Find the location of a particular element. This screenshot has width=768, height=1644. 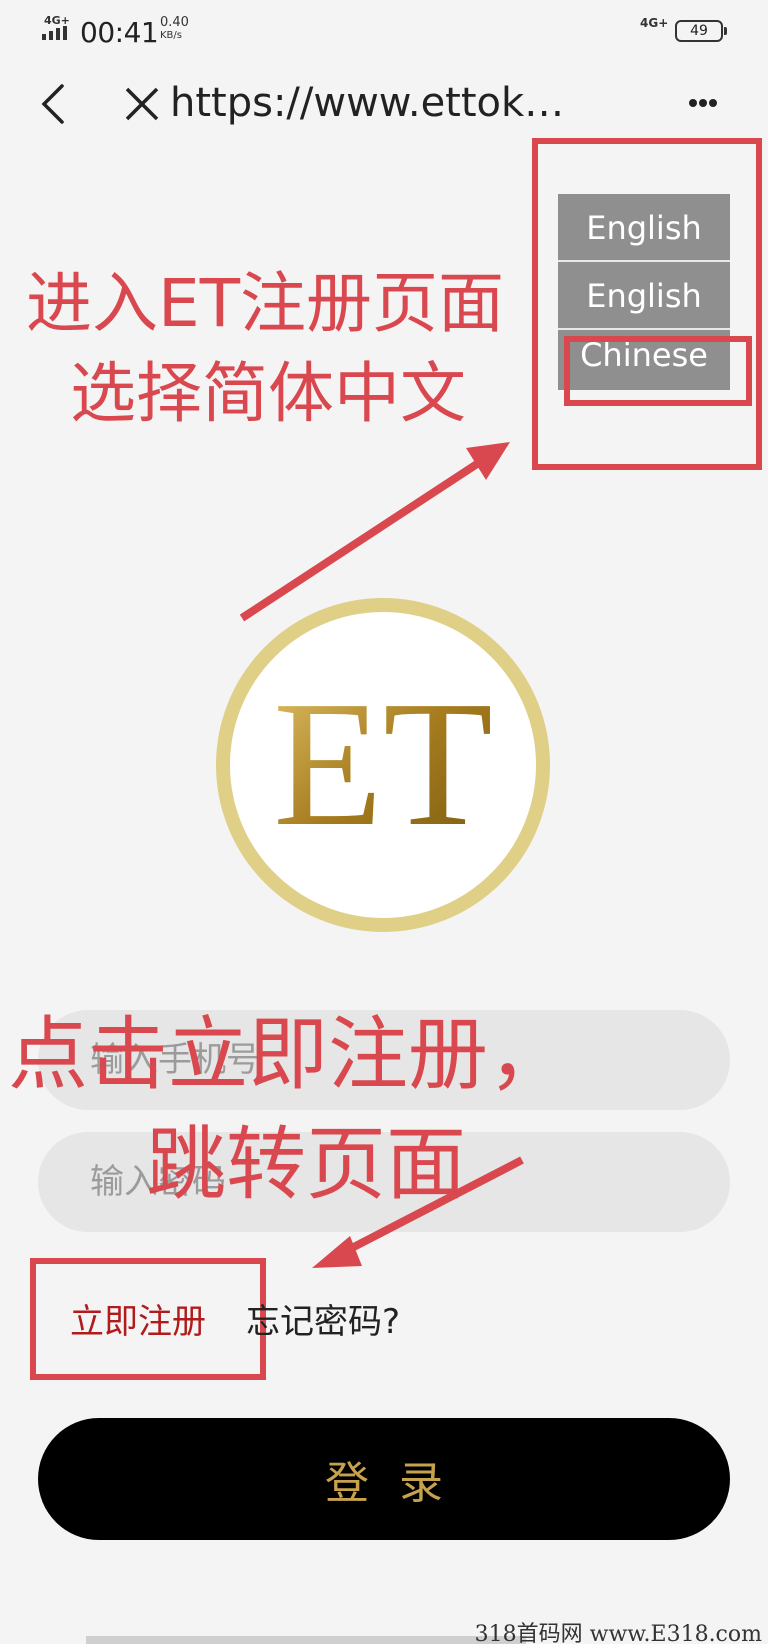

speed-value: 0.40 is located at coordinates (174, 22).